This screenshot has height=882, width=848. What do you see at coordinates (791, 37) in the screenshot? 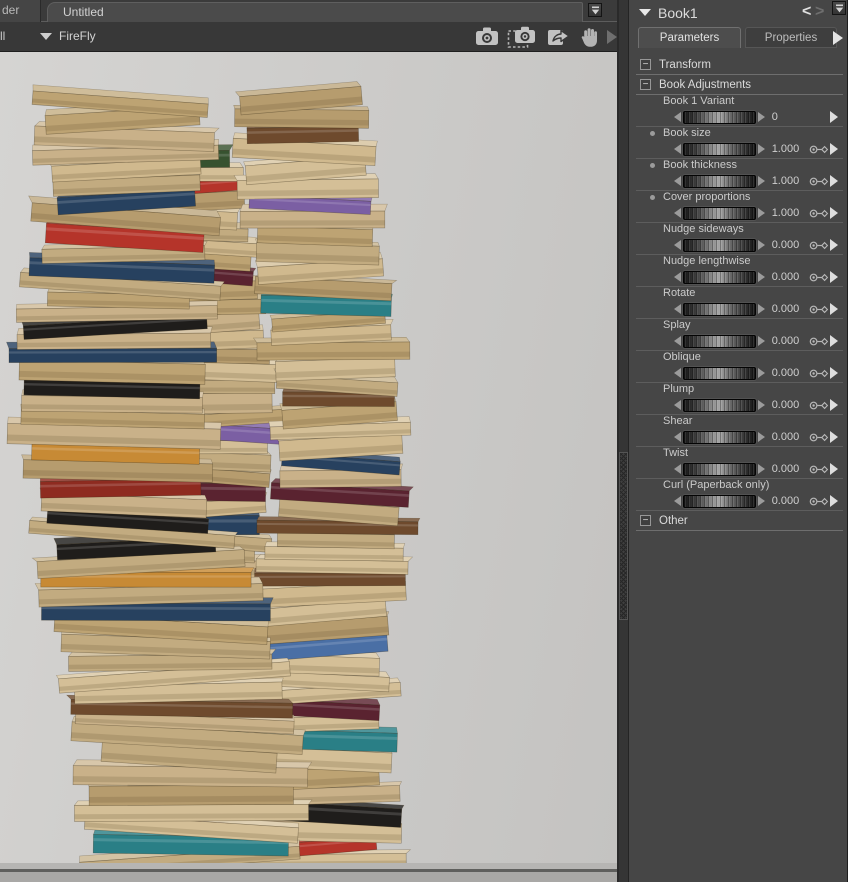
I see `tab-properties: Properties` at bounding box center [791, 37].